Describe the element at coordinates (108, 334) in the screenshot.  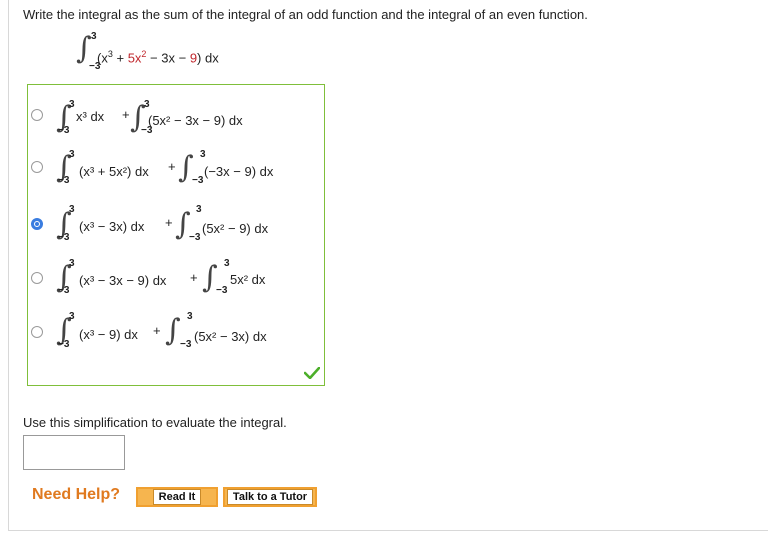
I see `integrand-1: (x³ − 9) dx` at that location.